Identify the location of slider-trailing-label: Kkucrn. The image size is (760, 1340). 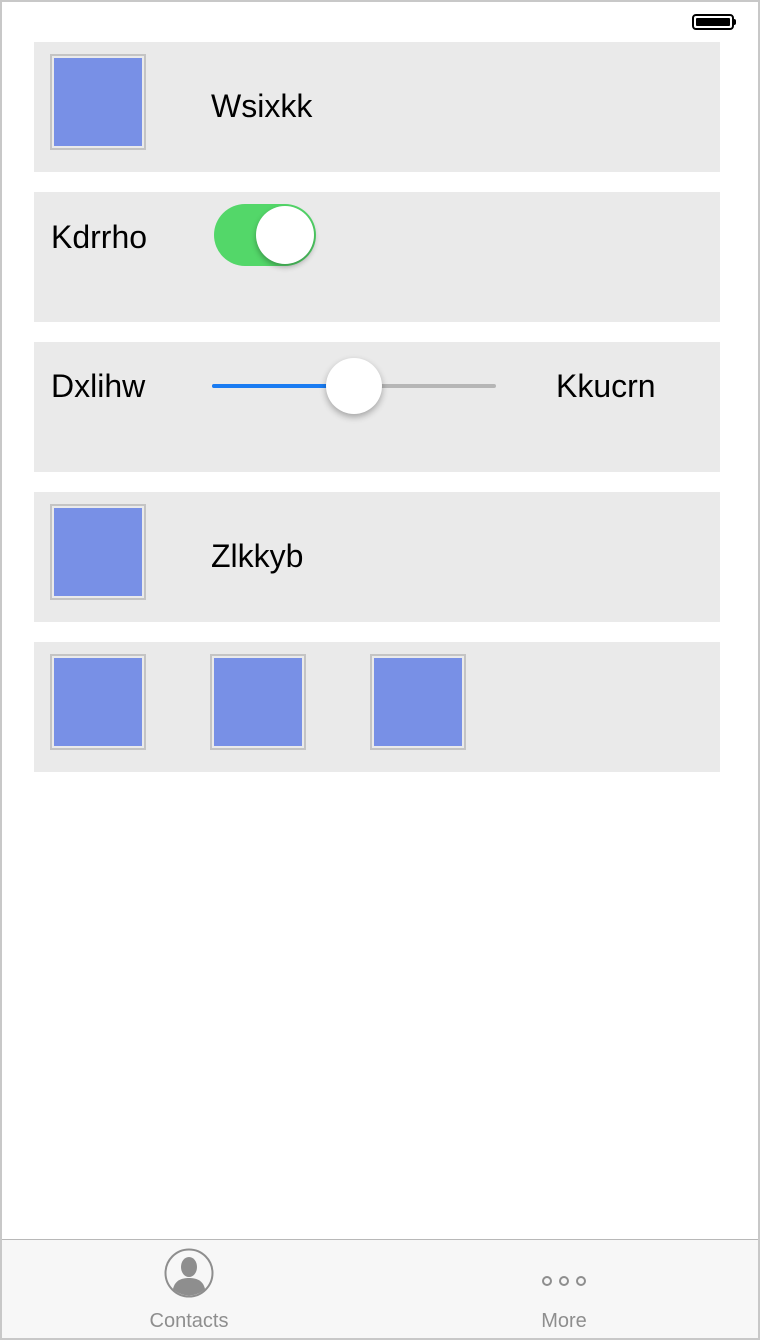
(606, 386).